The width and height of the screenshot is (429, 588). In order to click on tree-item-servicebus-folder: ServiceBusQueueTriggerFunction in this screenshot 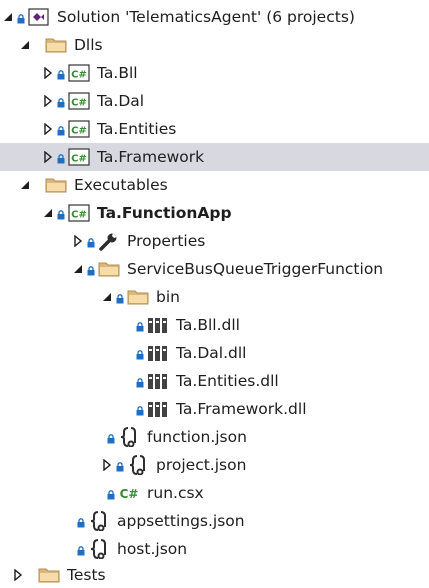, I will do `click(214, 269)`.